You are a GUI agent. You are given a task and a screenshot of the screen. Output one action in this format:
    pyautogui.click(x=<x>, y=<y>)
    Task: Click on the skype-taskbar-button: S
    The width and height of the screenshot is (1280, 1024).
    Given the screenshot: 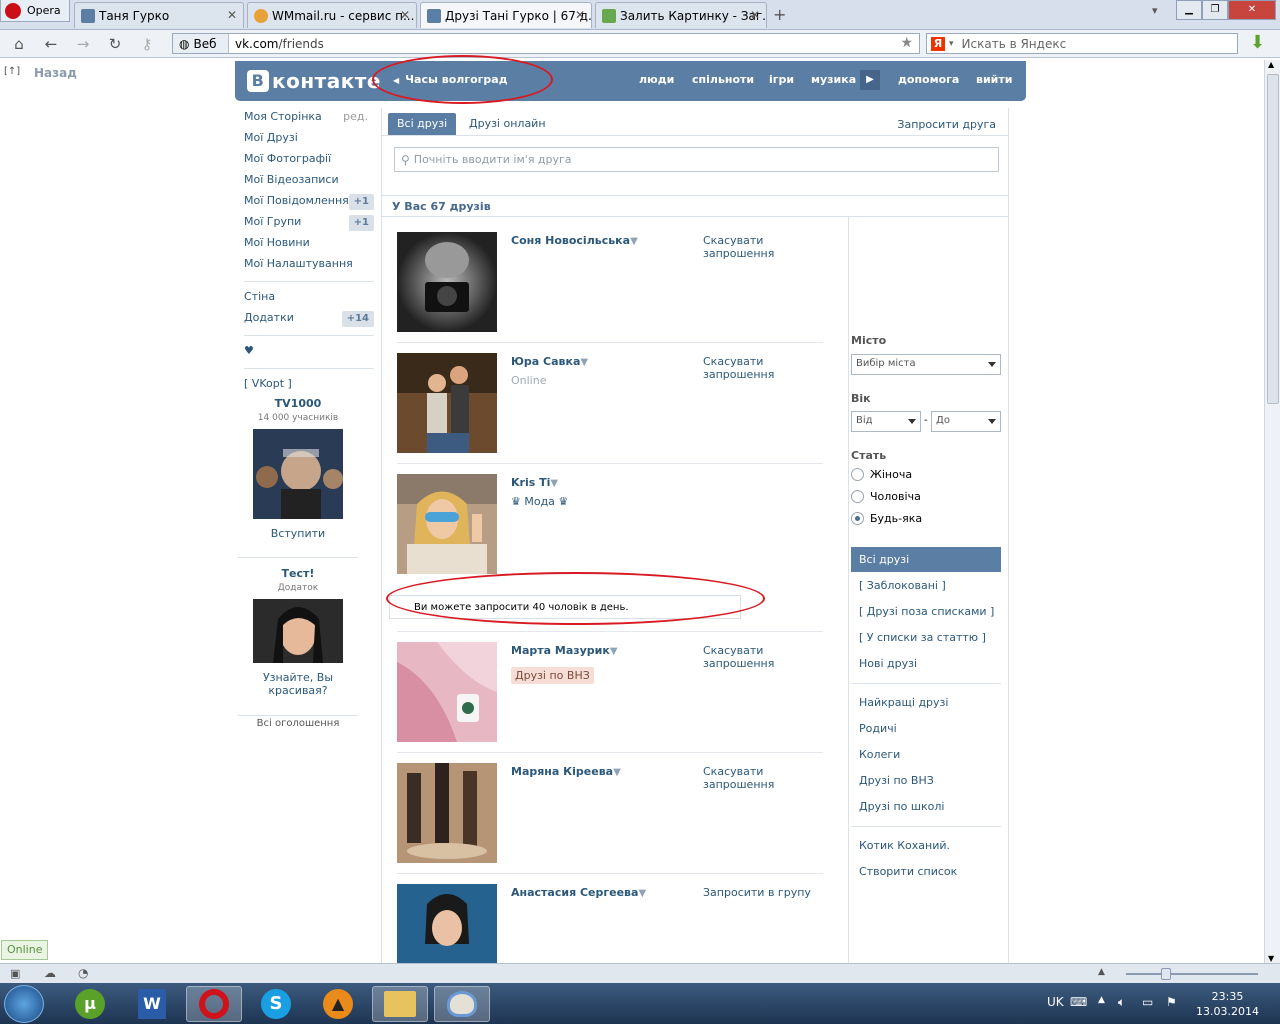 What is the action you would take?
    pyautogui.click(x=276, y=1004)
    